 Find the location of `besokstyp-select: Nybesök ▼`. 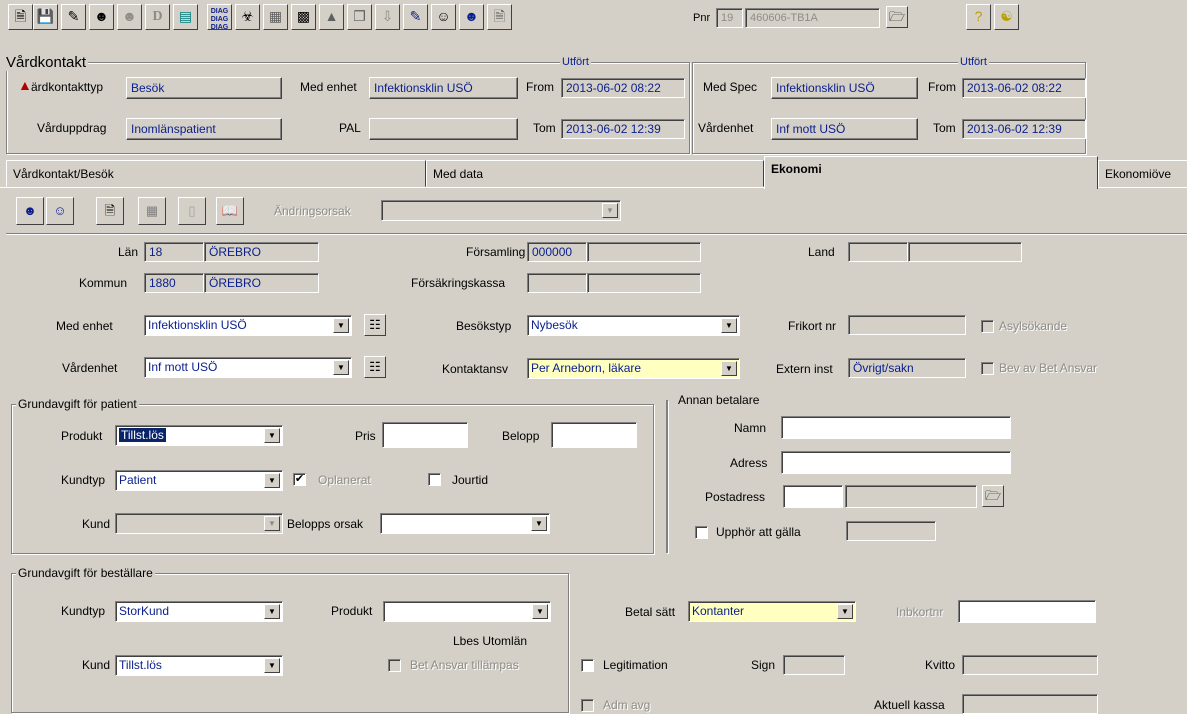

besokstyp-select: Nybesök ▼ is located at coordinates (633, 325).